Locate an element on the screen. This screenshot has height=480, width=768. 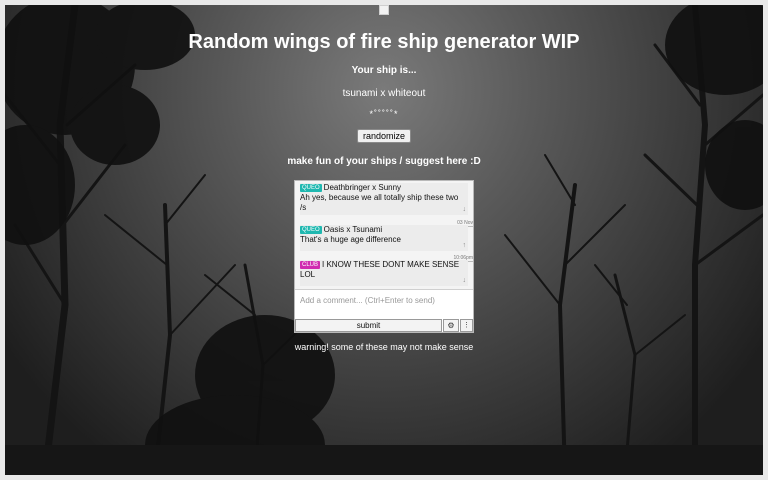
comment-title: Deathbringer x Sunny is located at coordinates (362, 187).